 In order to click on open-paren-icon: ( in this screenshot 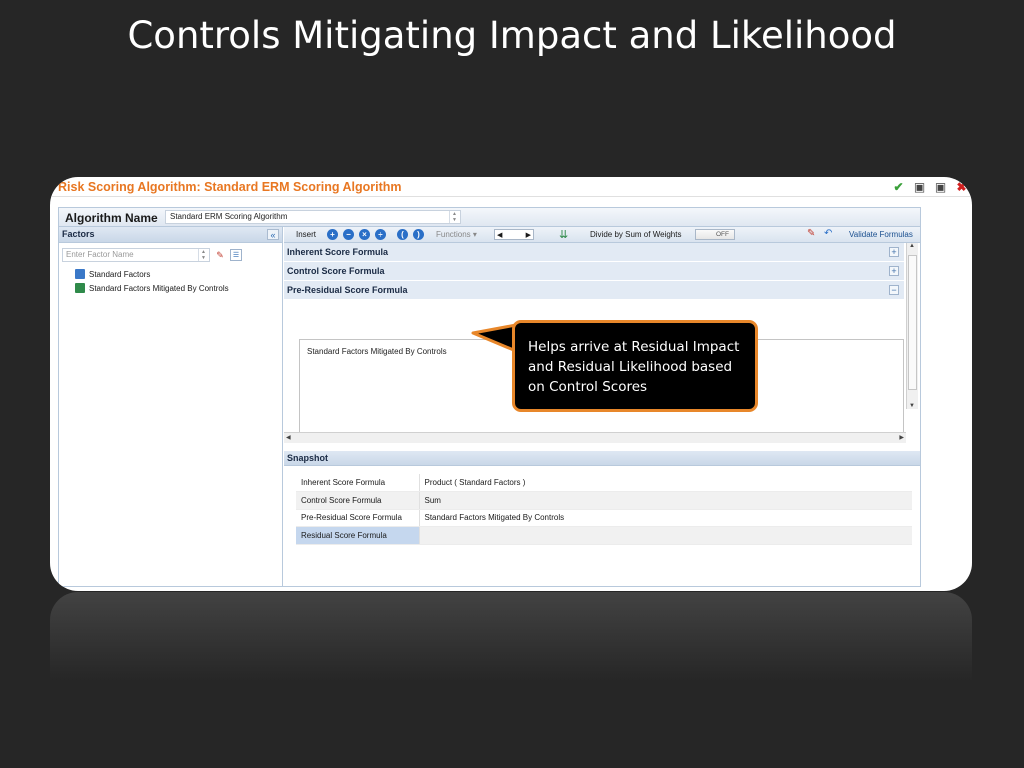, I will do `click(402, 234)`.